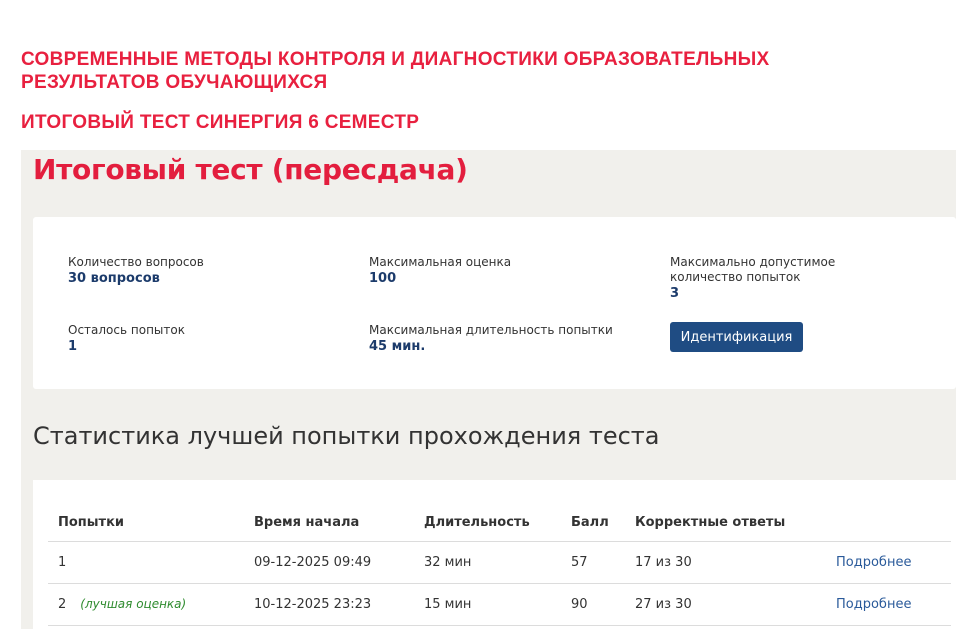 This screenshot has height=629, width=962. Describe the element at coordinates (329, 525) in the screenshot. I see `col-start-time: Время начала` at that location.